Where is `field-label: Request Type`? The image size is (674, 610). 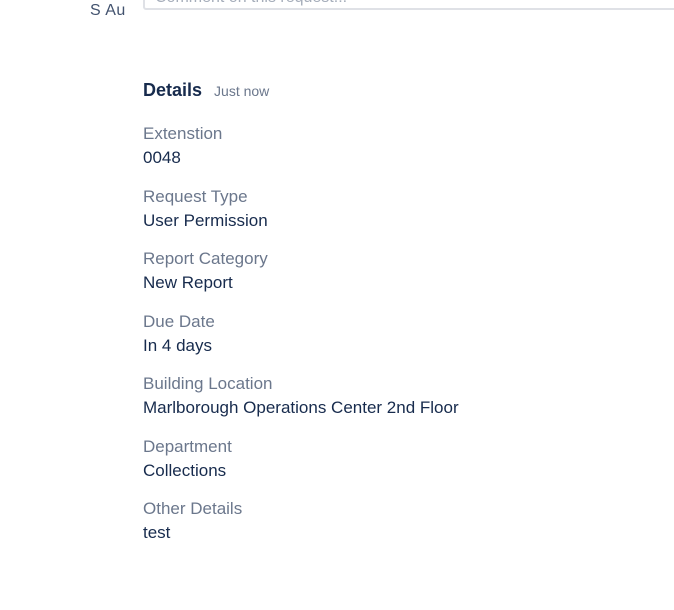
field-label: Request Type is located at coordinates (195, 196).